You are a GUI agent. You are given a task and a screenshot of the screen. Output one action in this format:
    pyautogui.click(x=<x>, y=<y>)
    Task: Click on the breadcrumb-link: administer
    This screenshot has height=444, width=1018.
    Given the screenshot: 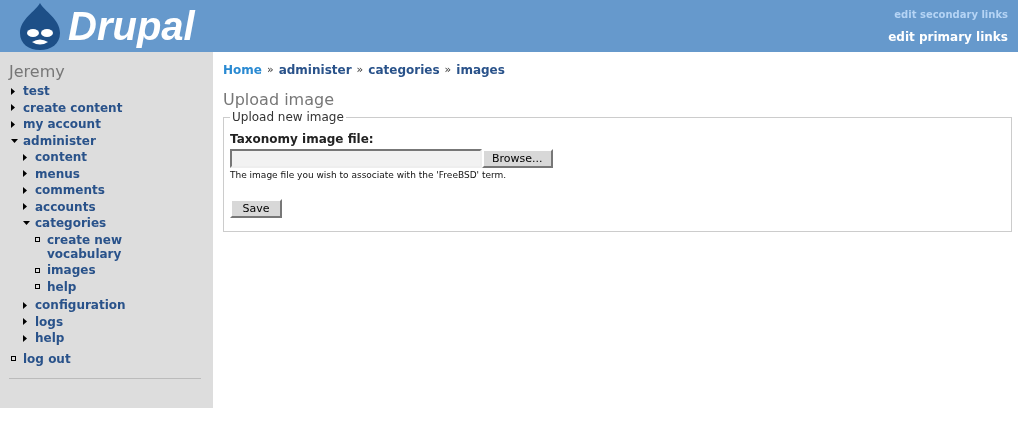 What is the action you would take?
    pyautogui.click(x=315, y=70)
    